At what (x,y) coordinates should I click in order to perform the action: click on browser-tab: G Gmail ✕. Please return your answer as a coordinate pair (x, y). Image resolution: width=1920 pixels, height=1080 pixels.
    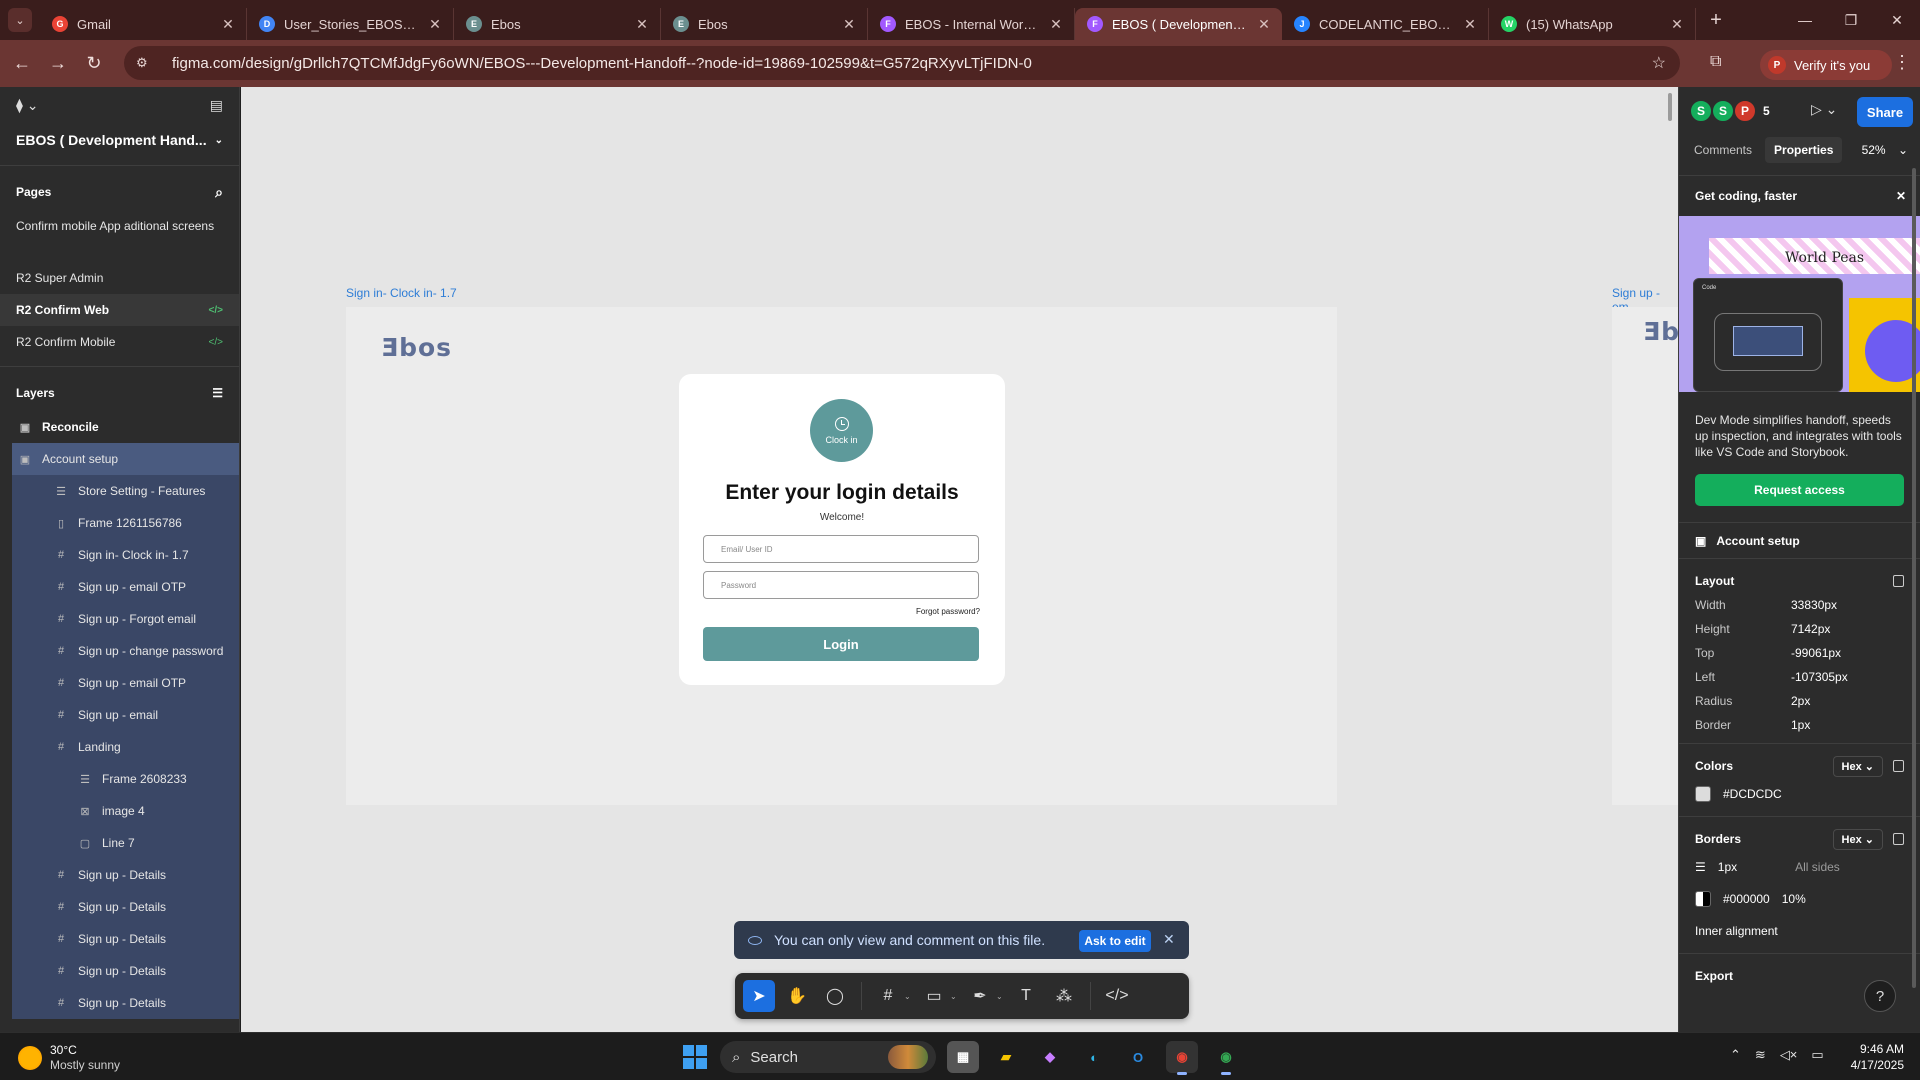
    Looking at the image, I should click on (143, 24).